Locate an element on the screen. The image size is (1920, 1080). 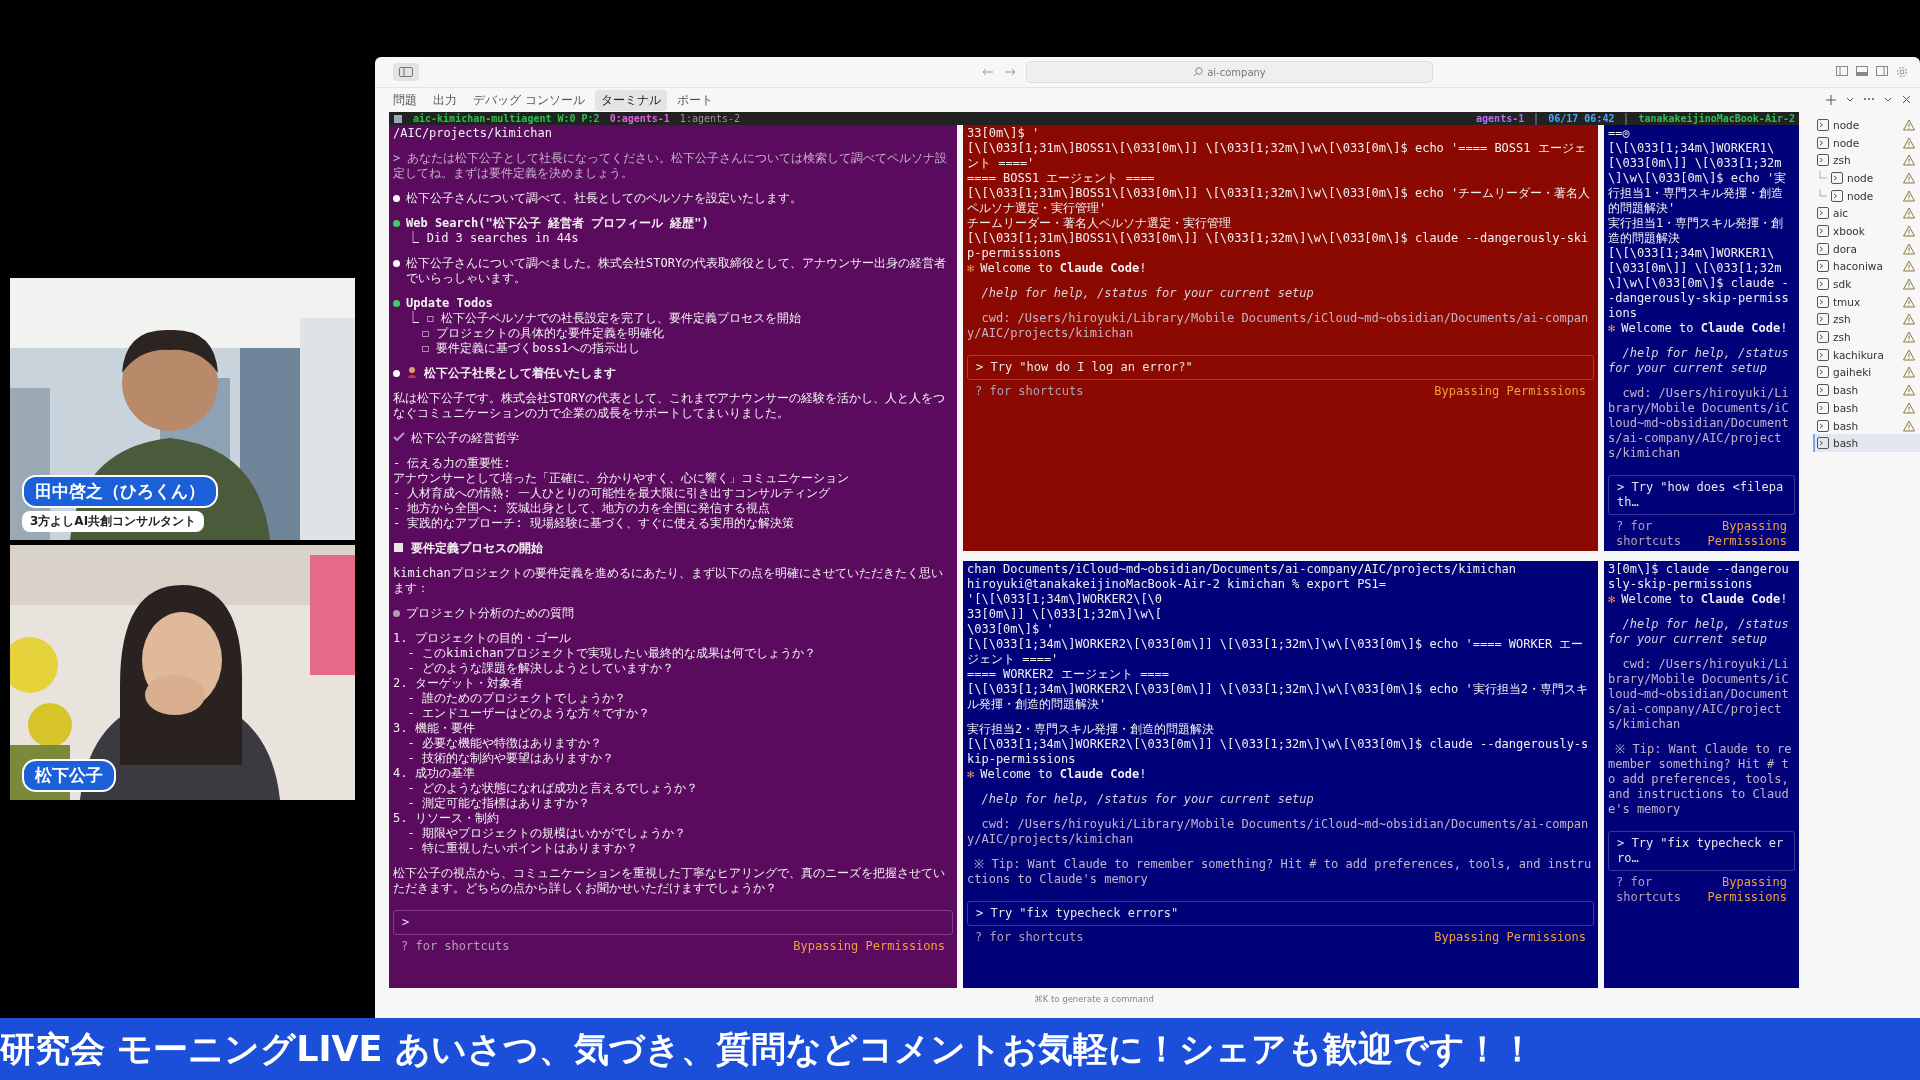
panel-tab: ターミナル is located at coordinates (630, 100).